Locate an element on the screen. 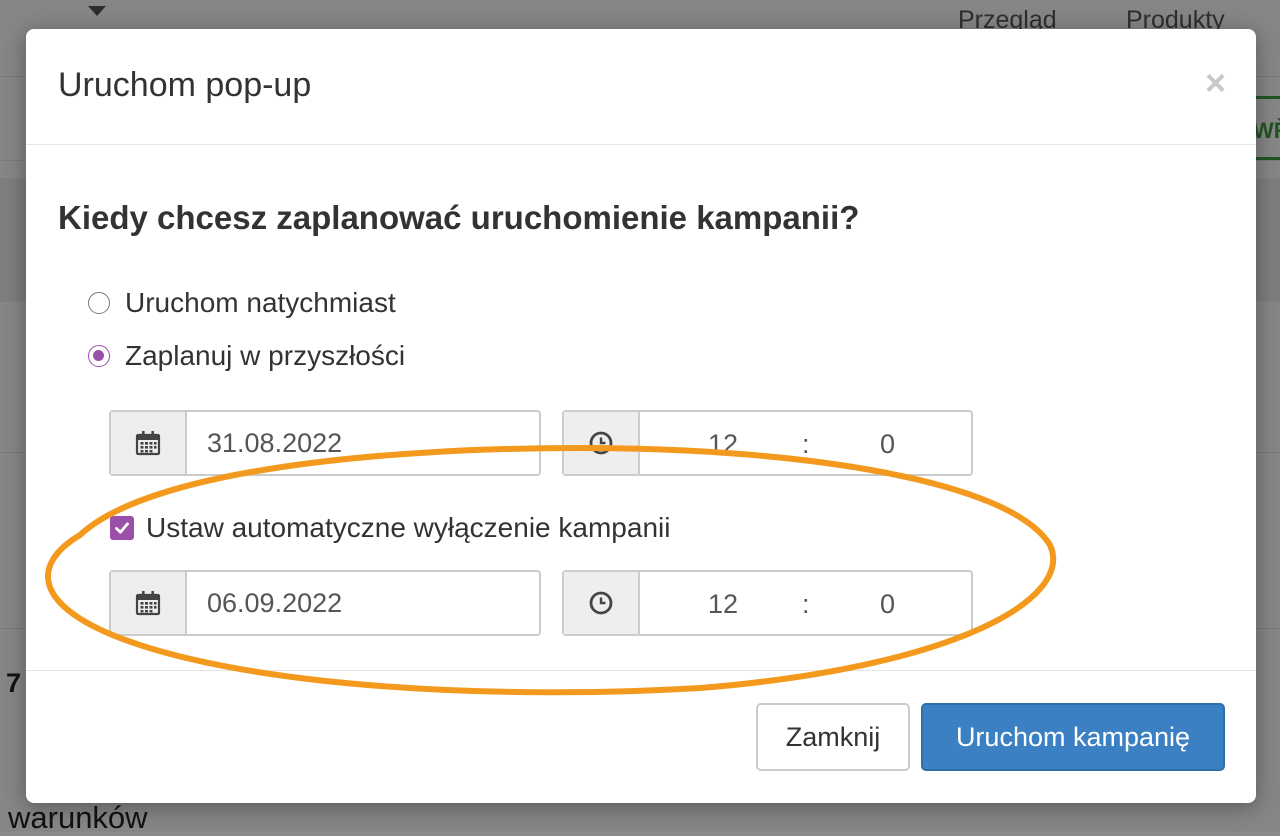 This screenshot has height=836, width=1280. end-time-field: 12 : 0 is located at coordinates (767, 603).